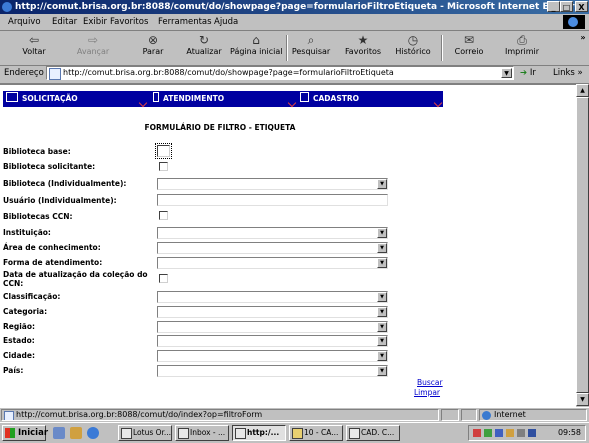 This screenshot has width=589, height=443. Describe the element at coordinates (77, 99) in the screenshot. I see `tab-solicitacao: SOLICITAÇÃO` at that location.